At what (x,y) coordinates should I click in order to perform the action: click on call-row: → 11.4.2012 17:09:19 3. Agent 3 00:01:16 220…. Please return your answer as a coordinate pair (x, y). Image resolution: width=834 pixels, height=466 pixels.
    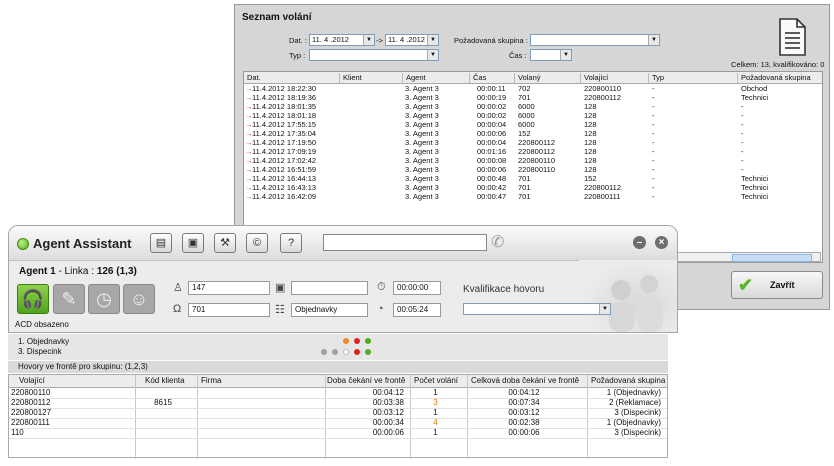
    Looking at the image, I should click on (533, 151).